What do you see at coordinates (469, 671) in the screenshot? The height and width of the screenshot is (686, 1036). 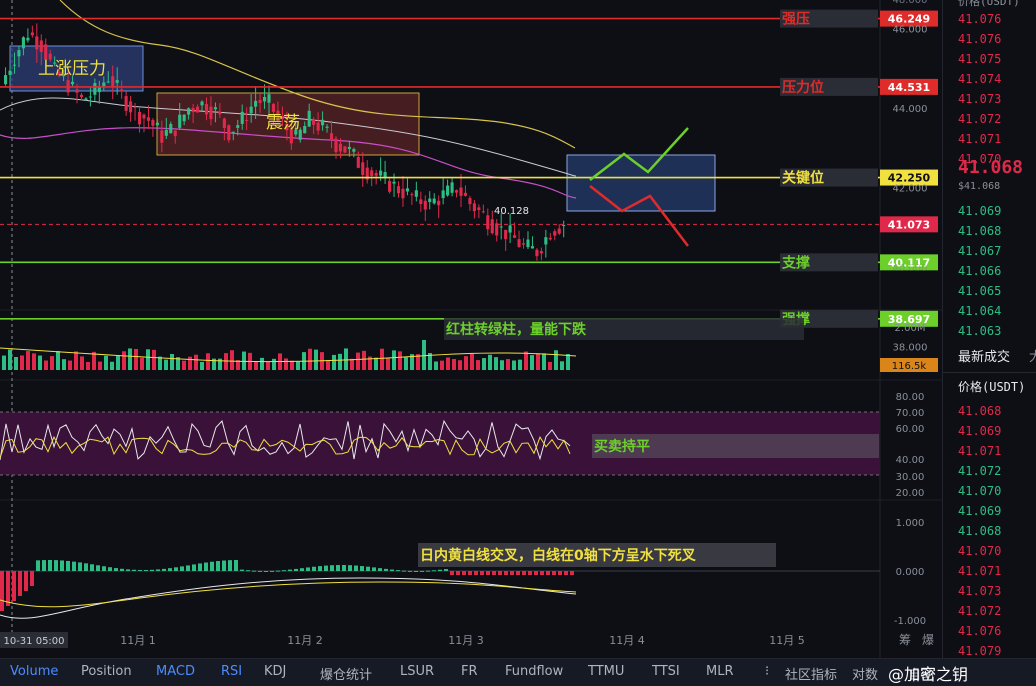 I see `indicator-tab-fr: FR` at bounding box center [469, 671].